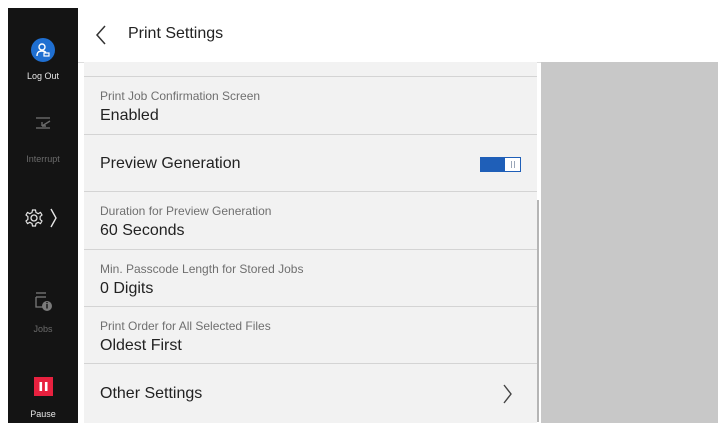  I want to click on setting-value: Enabled, so click(129, 115).